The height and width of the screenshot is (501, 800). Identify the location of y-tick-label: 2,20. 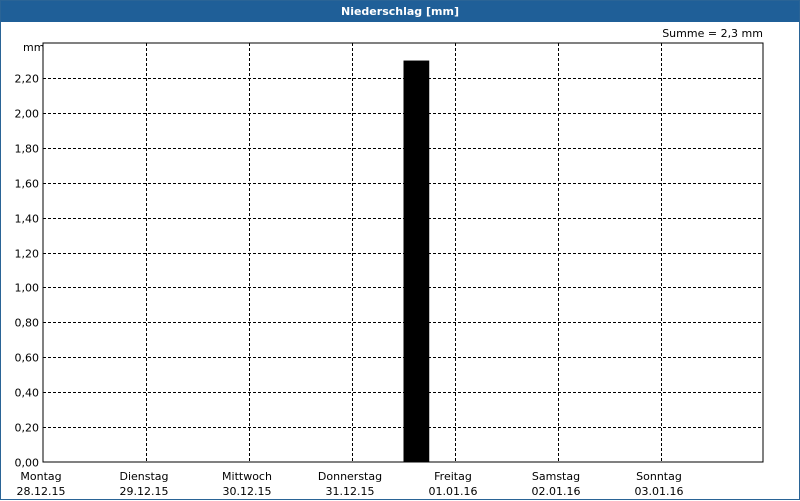
(27, 79).